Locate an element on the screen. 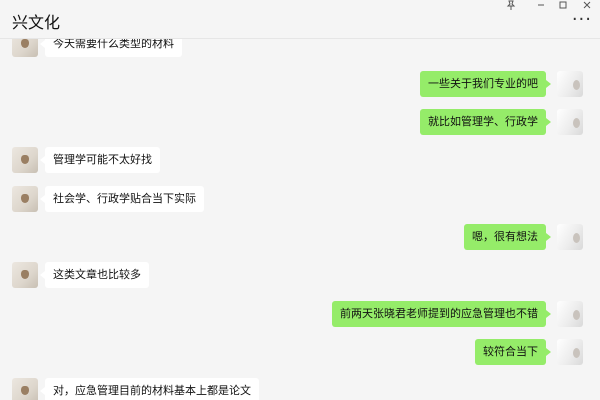 The image size is (600, 400). message-row: 对，应急管理目前的材料基本上都是论文 is located at coordinates (300, 389).